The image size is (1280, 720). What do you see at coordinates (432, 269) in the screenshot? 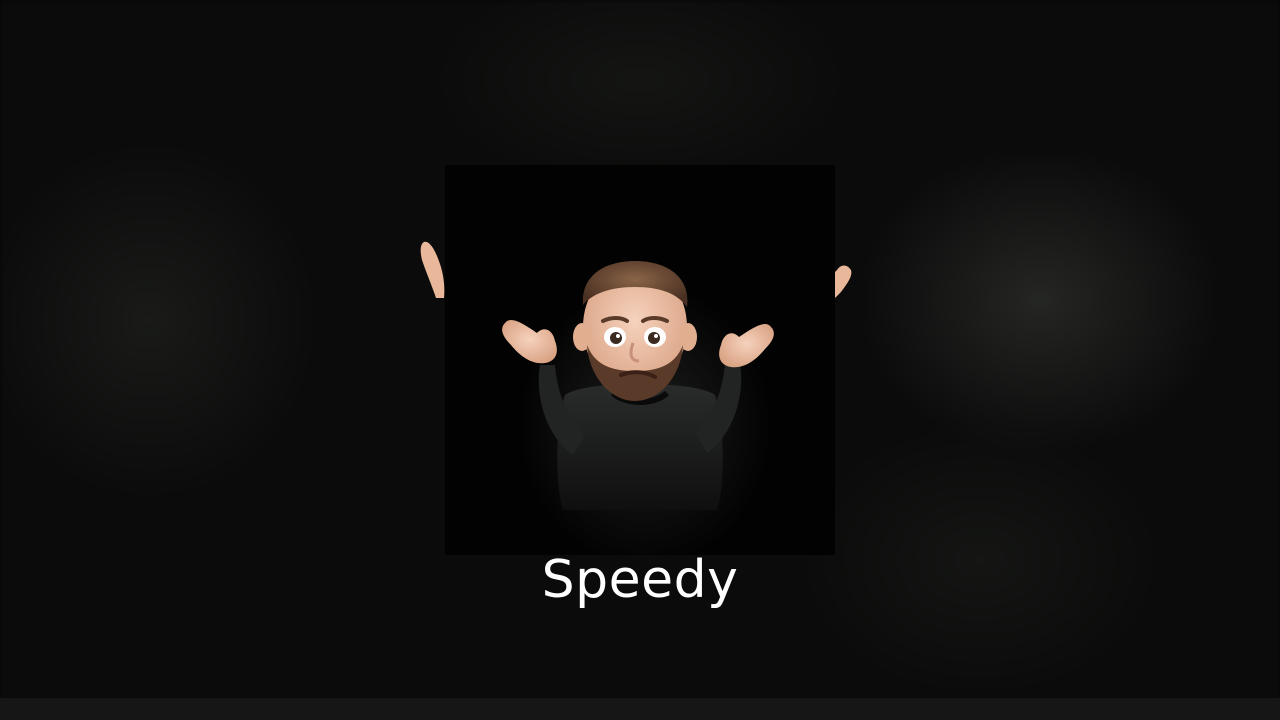
I see `left-hand-edge` at bounding box center [432, 269].